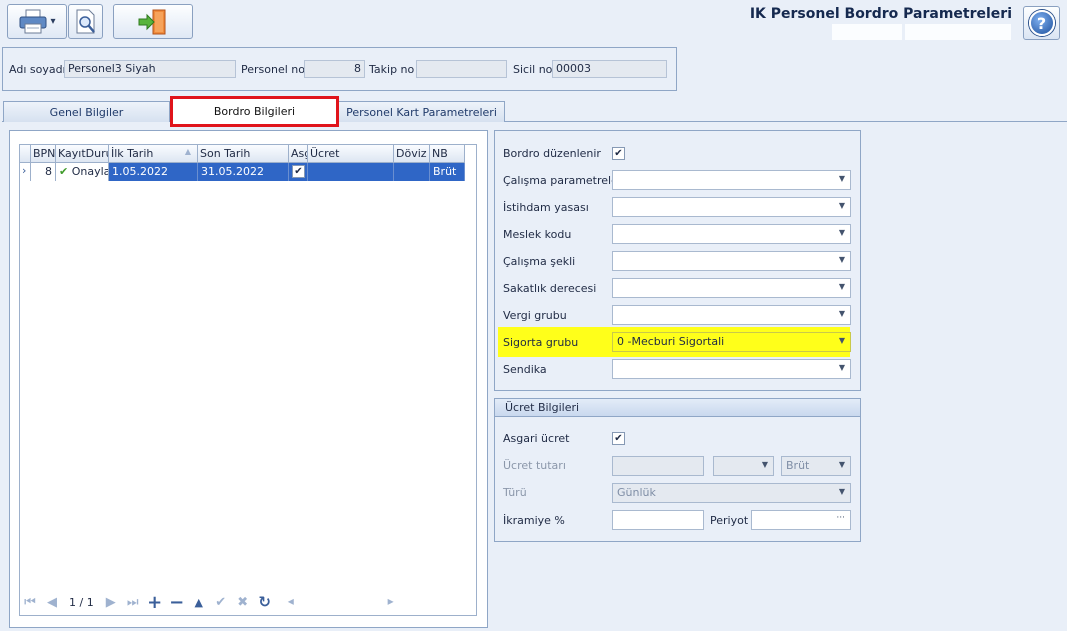  Describe the element at coordinates (132, 153) in the screenshot. I see `column-ilk-tarih-label: İlk Tarih` at that location.